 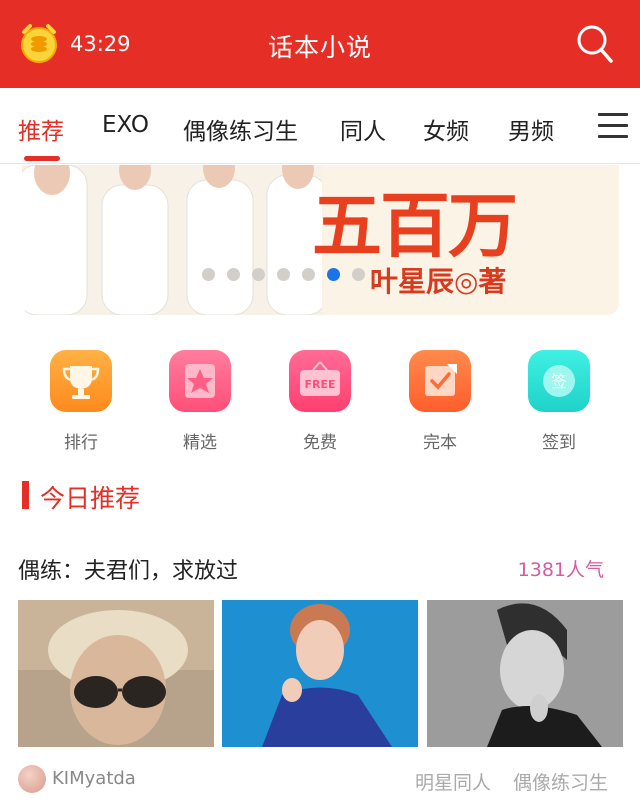 What do you see at coordinates (125, 125) in the screenshot?
I see `tab-exo: EXO` at bounding box center [125, 125].